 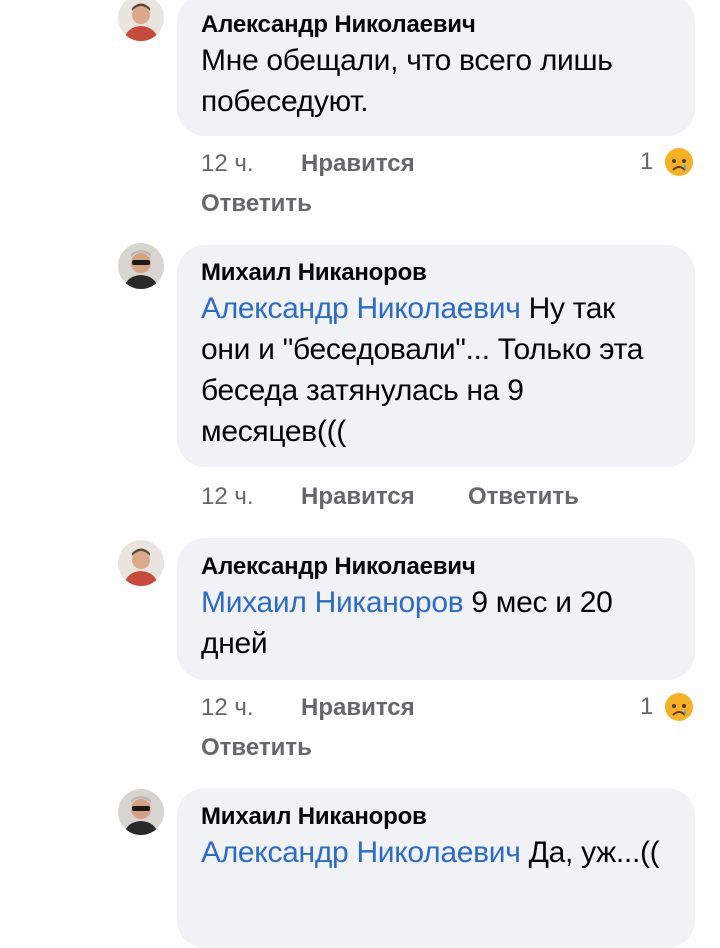 I want to click on comment-body: Мне обещали, что всего лишь побеседуют., so click(x=407, y=81).